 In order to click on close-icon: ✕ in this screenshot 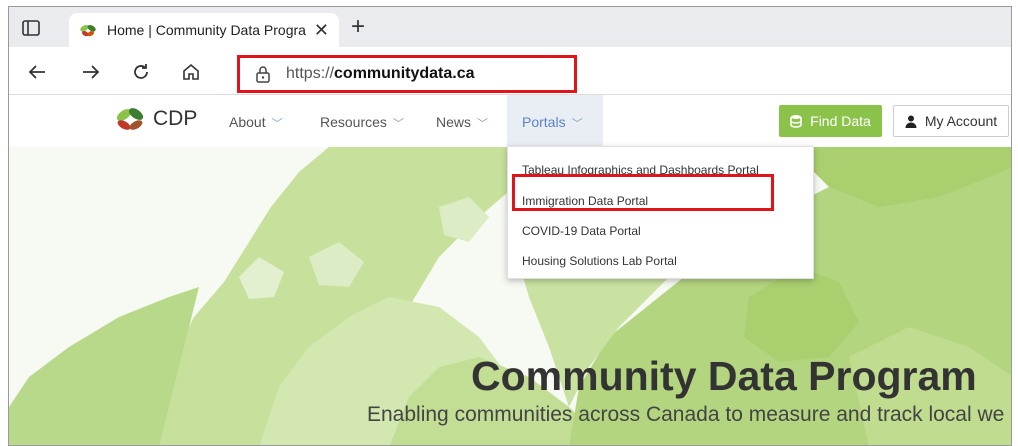, I will do `click(321, 30)`.